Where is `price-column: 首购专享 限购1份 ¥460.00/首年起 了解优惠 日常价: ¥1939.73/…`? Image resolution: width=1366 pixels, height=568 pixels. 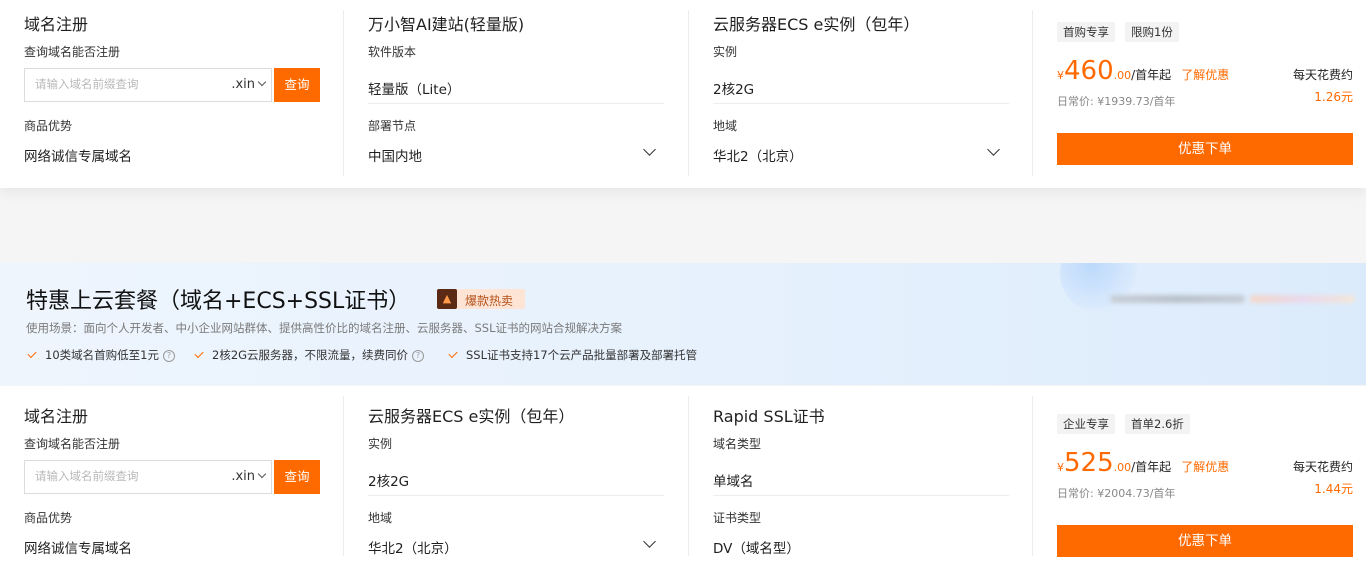 price-column: 首购专享 限购1份 ¥460.00/首年起 了解优惠 日常价: ¥1939.73/… is located at coordinates (1205, 94).